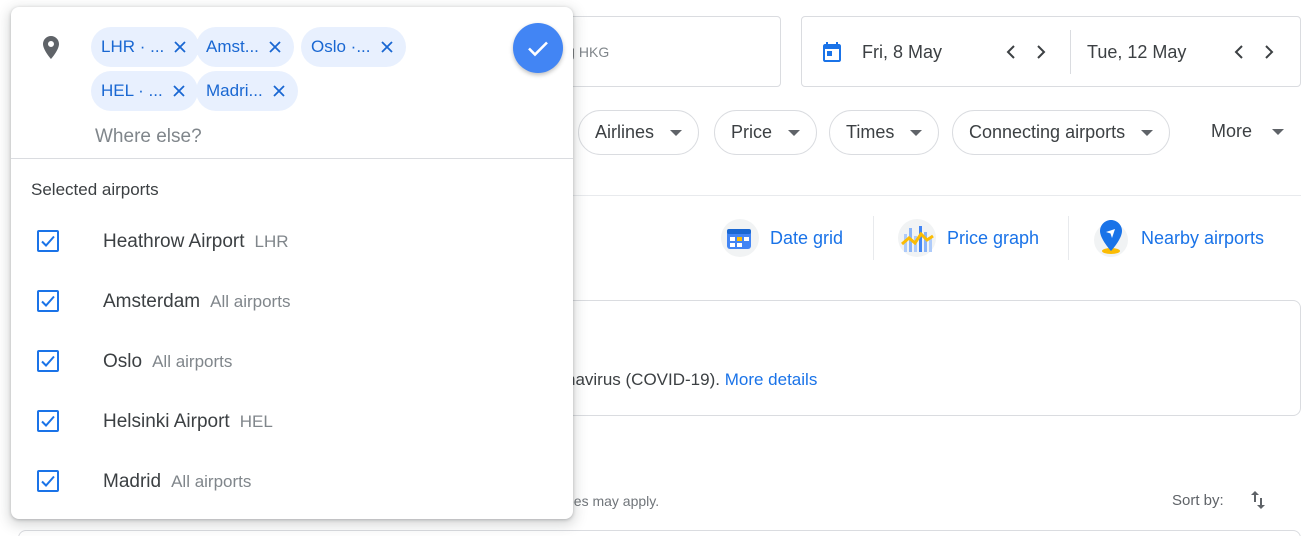  What do you see at coordinates (1177, 238) in the screenshot?
I see `nearby-airports-button: Nearby airports` at bounding box center [1177, 238].